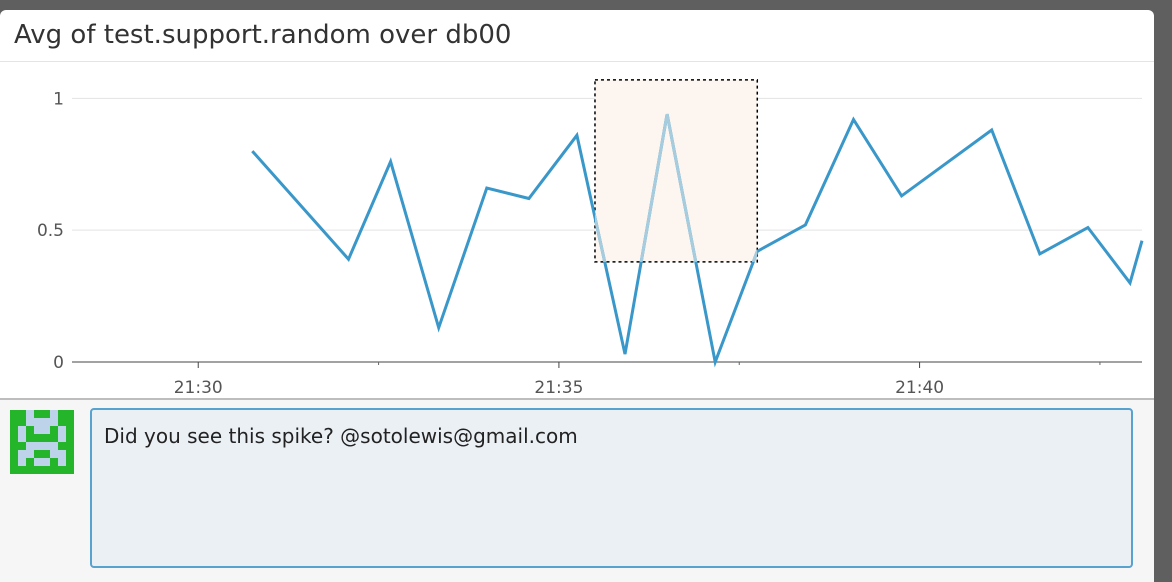 Image resolution: width=1172 pixels, height=582 pixels. I want to click on y-tick-label: 0.5, so click(50, 231).